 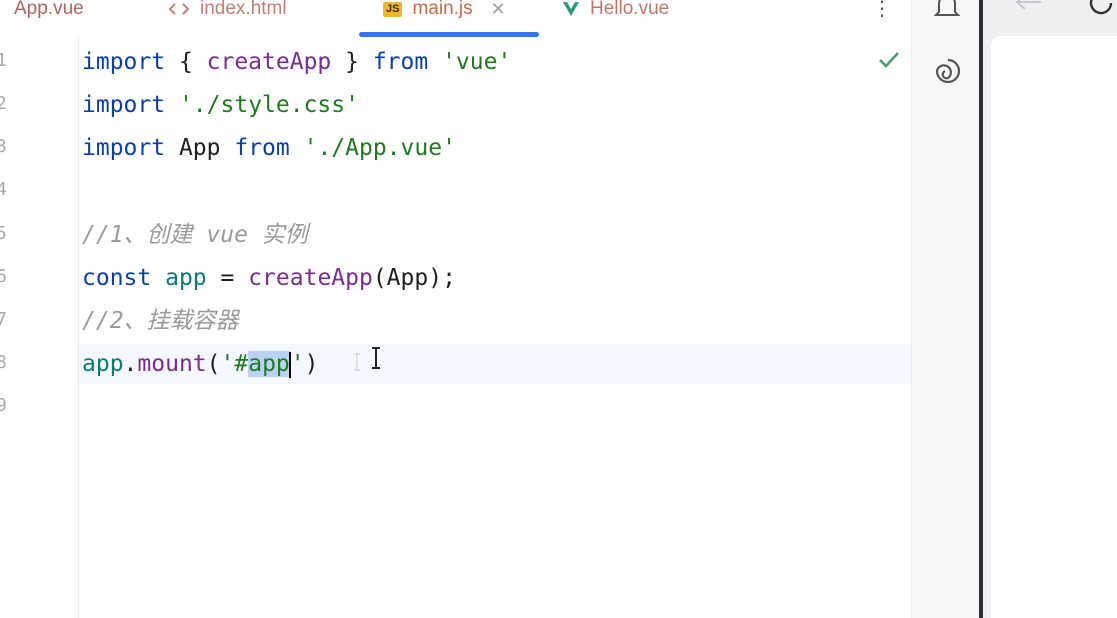 What do you see at coordinates (213, 364) in the screenshot?
I see `punct: (` at bounding box center [213, 364].